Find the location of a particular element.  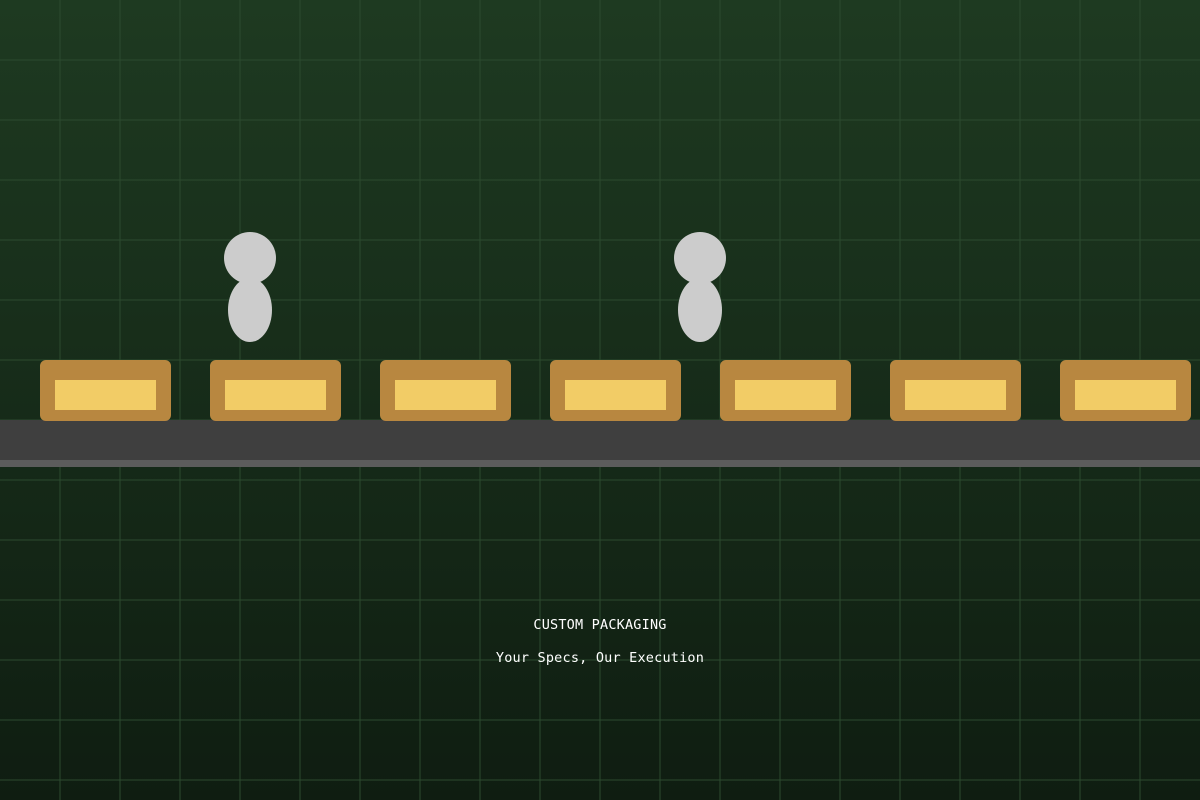

caption-title: CUSTOM PACKAGING is located at coordinates (600, 625).